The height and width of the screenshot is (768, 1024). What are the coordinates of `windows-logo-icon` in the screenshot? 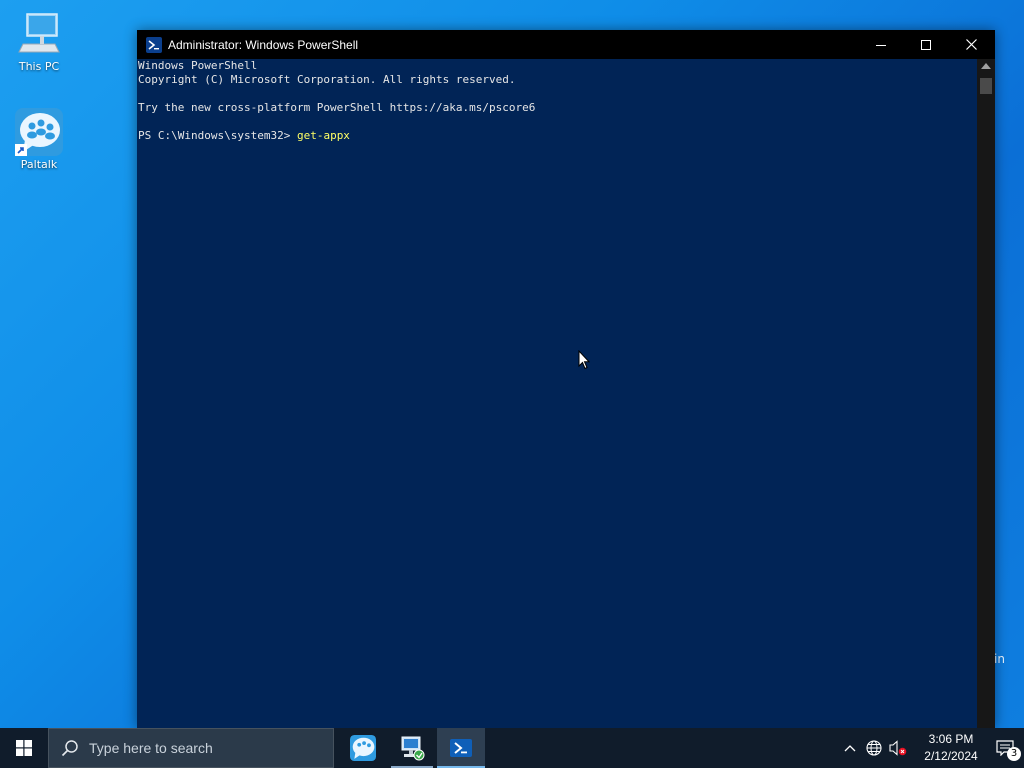 It's located at (24, 748).